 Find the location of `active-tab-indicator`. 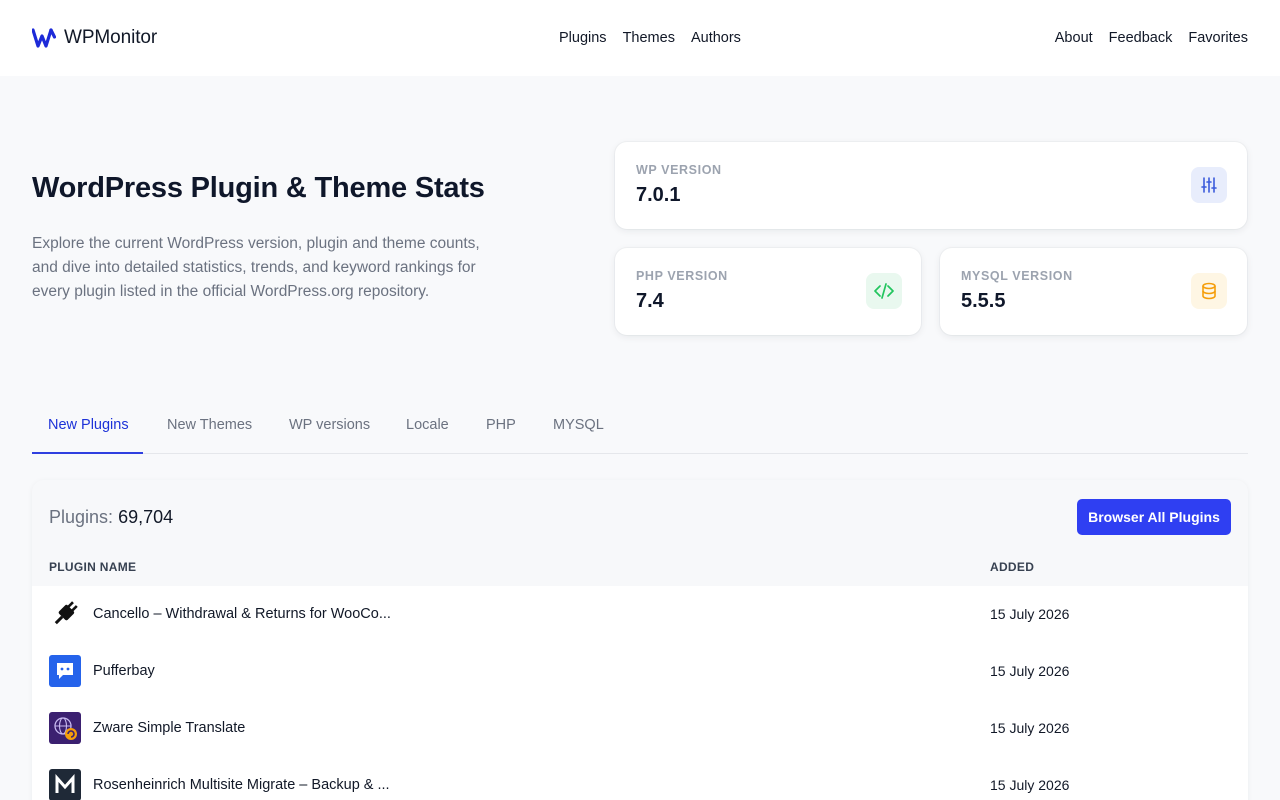

active-tab-indicator is located at coordinates (87, 453).